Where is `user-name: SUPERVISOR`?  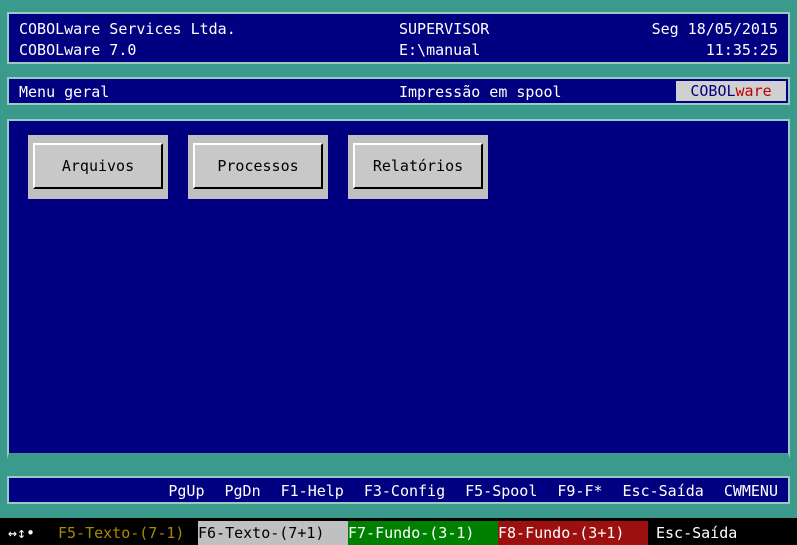
user-name: SUPERVISOR is located at coordinates (444, 29).